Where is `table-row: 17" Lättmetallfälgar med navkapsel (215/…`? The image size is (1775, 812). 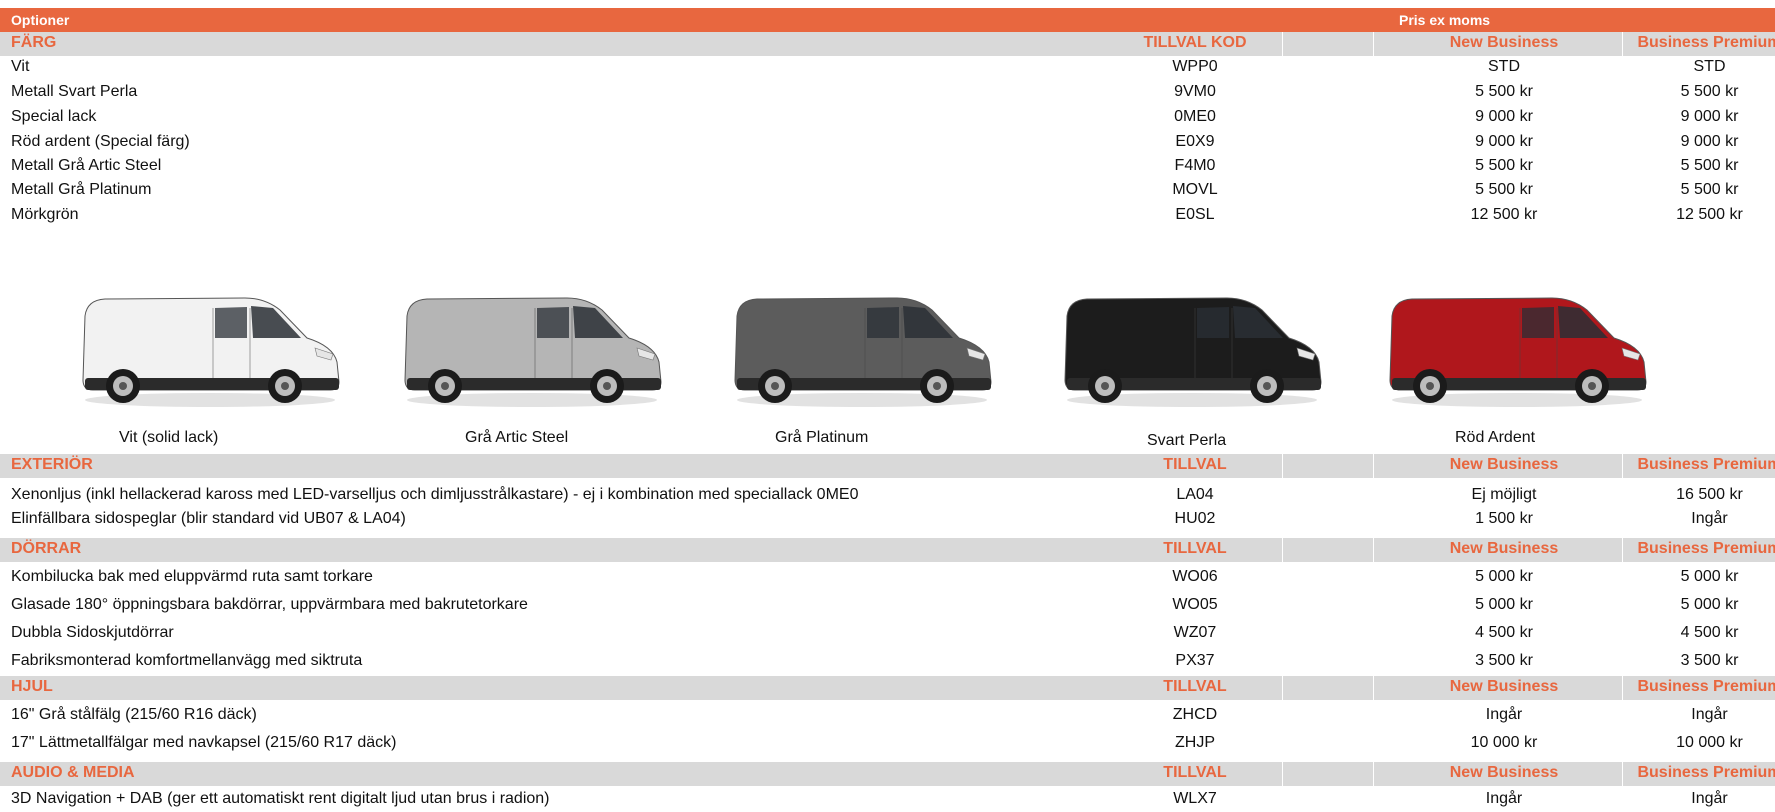
table-row: 17" Lättmetallfälgar med navkapsel (215/… is located at coordinates (887, 744).